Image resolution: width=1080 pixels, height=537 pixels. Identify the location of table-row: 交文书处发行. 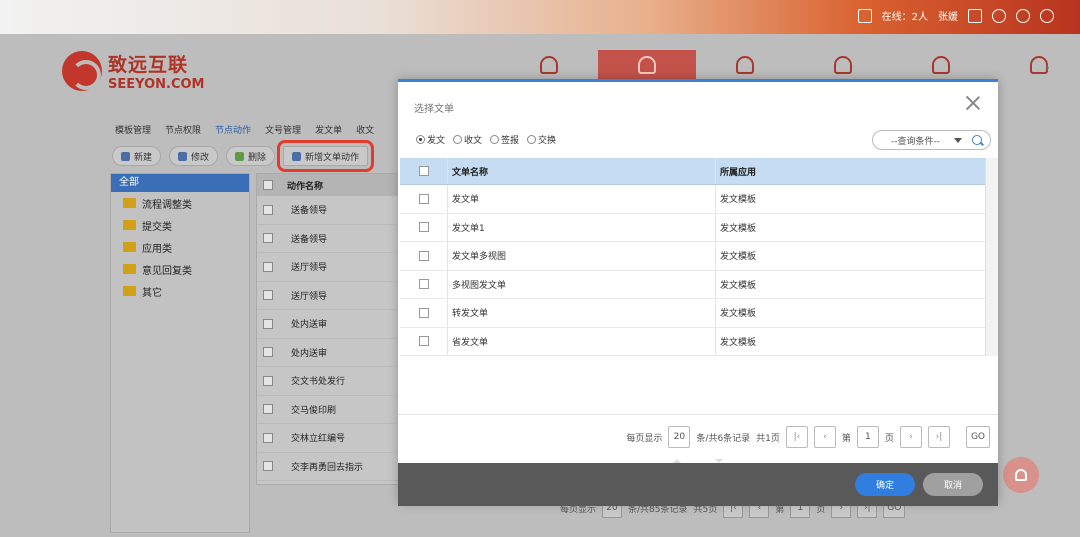
(328, 381).